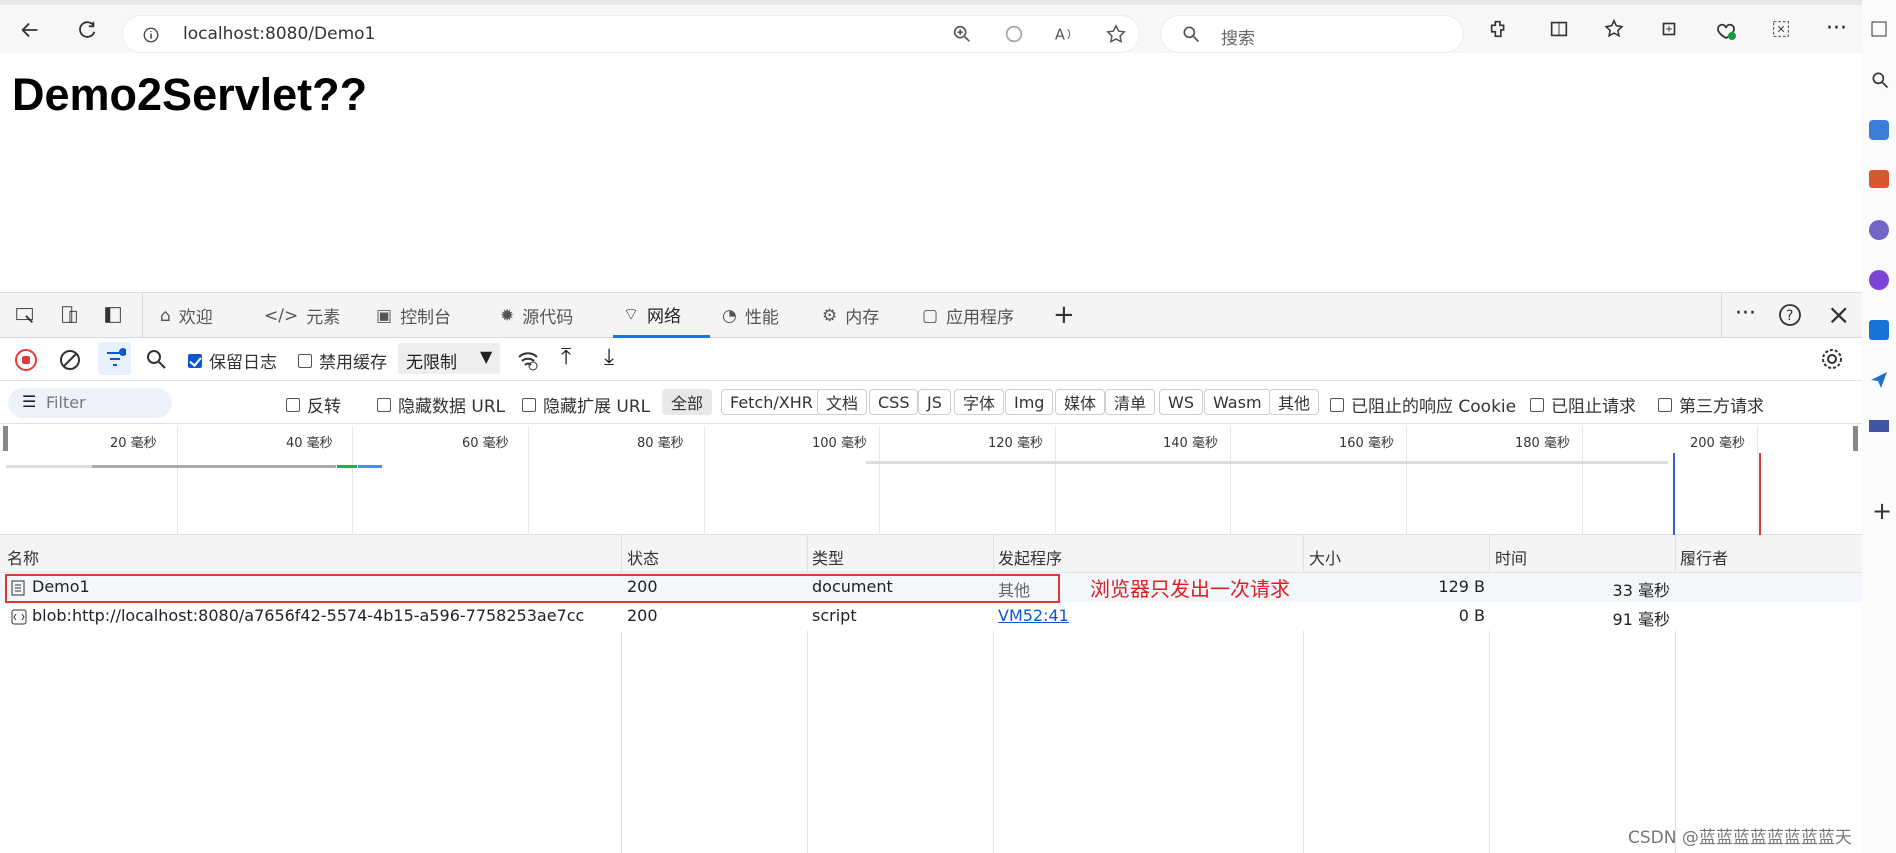 The width and height of the screenshot is (1896, 853). What do you see at coordinates (1879, 230) in the screenshot?
I see `people-icon` at bounding box center [1879, 230].